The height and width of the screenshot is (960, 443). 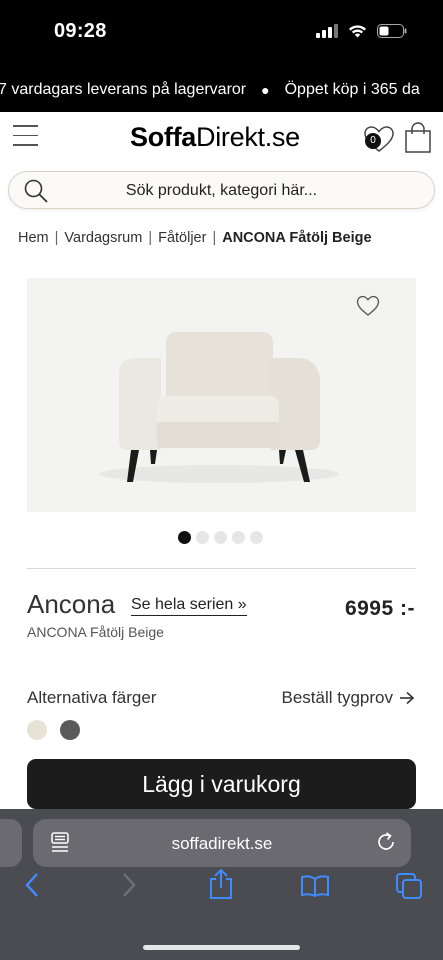 What do you see at coordinates (92, 697) in the screenshot?
I see `alternative-colors-label: Alternativa färger` at bounding box center [92, 697].